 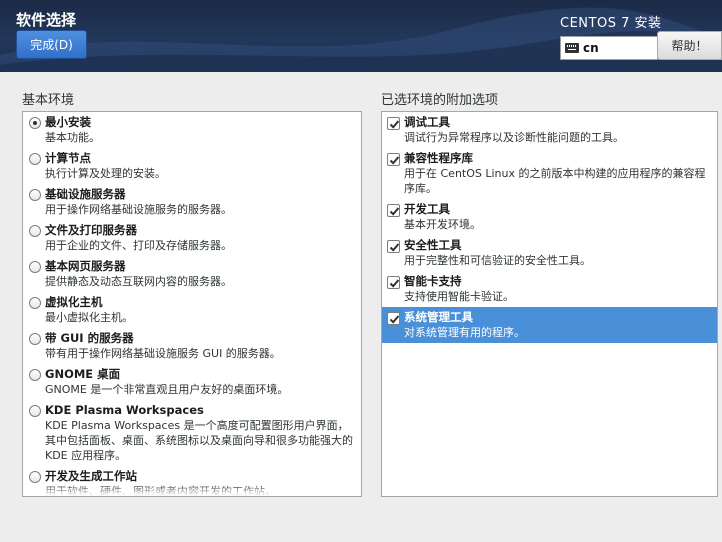 What do you see at coordinates (105, 173) in the screenshot?
I see `environment-description: 执行计算及处理的安装。` at bounding box center [105, 173].